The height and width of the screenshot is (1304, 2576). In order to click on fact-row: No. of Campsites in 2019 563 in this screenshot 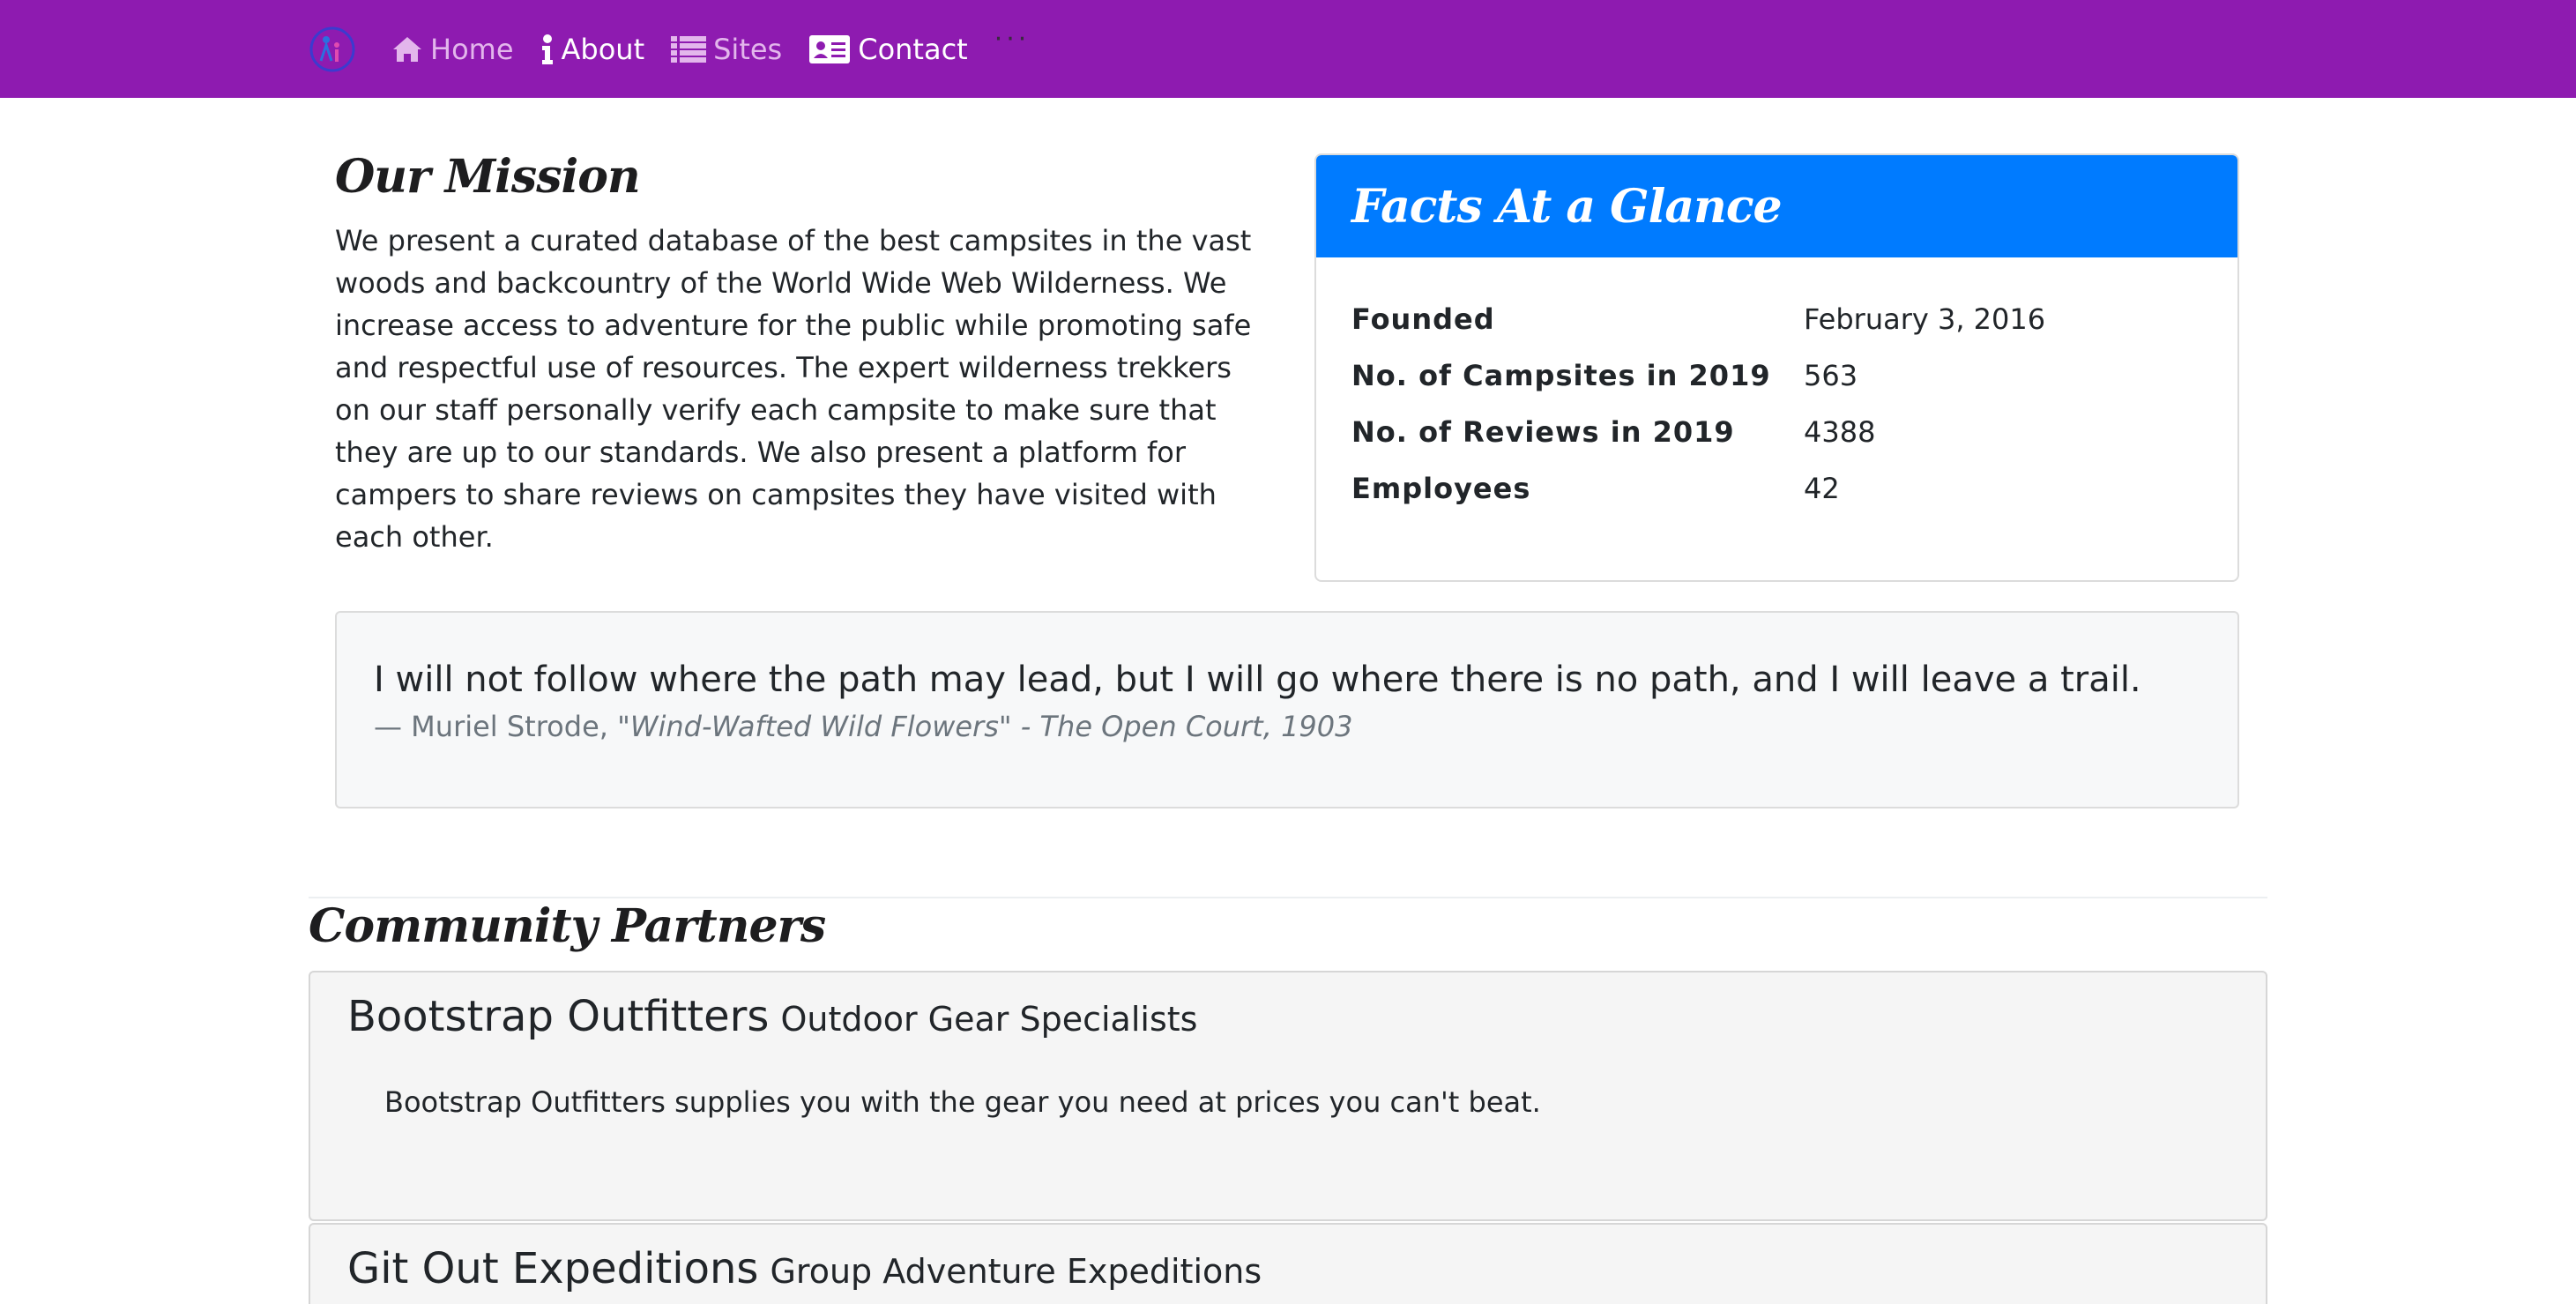, I will do `click(1777, 375)`.